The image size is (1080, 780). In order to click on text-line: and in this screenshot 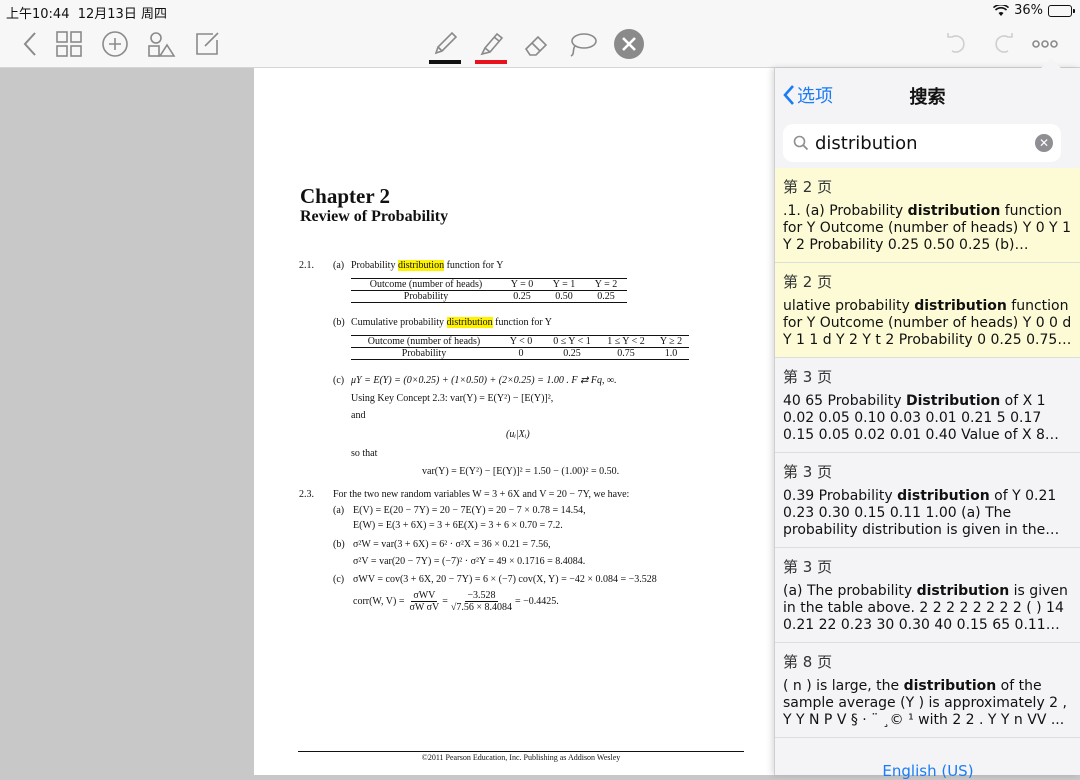, I will do `click(358, 415)`.